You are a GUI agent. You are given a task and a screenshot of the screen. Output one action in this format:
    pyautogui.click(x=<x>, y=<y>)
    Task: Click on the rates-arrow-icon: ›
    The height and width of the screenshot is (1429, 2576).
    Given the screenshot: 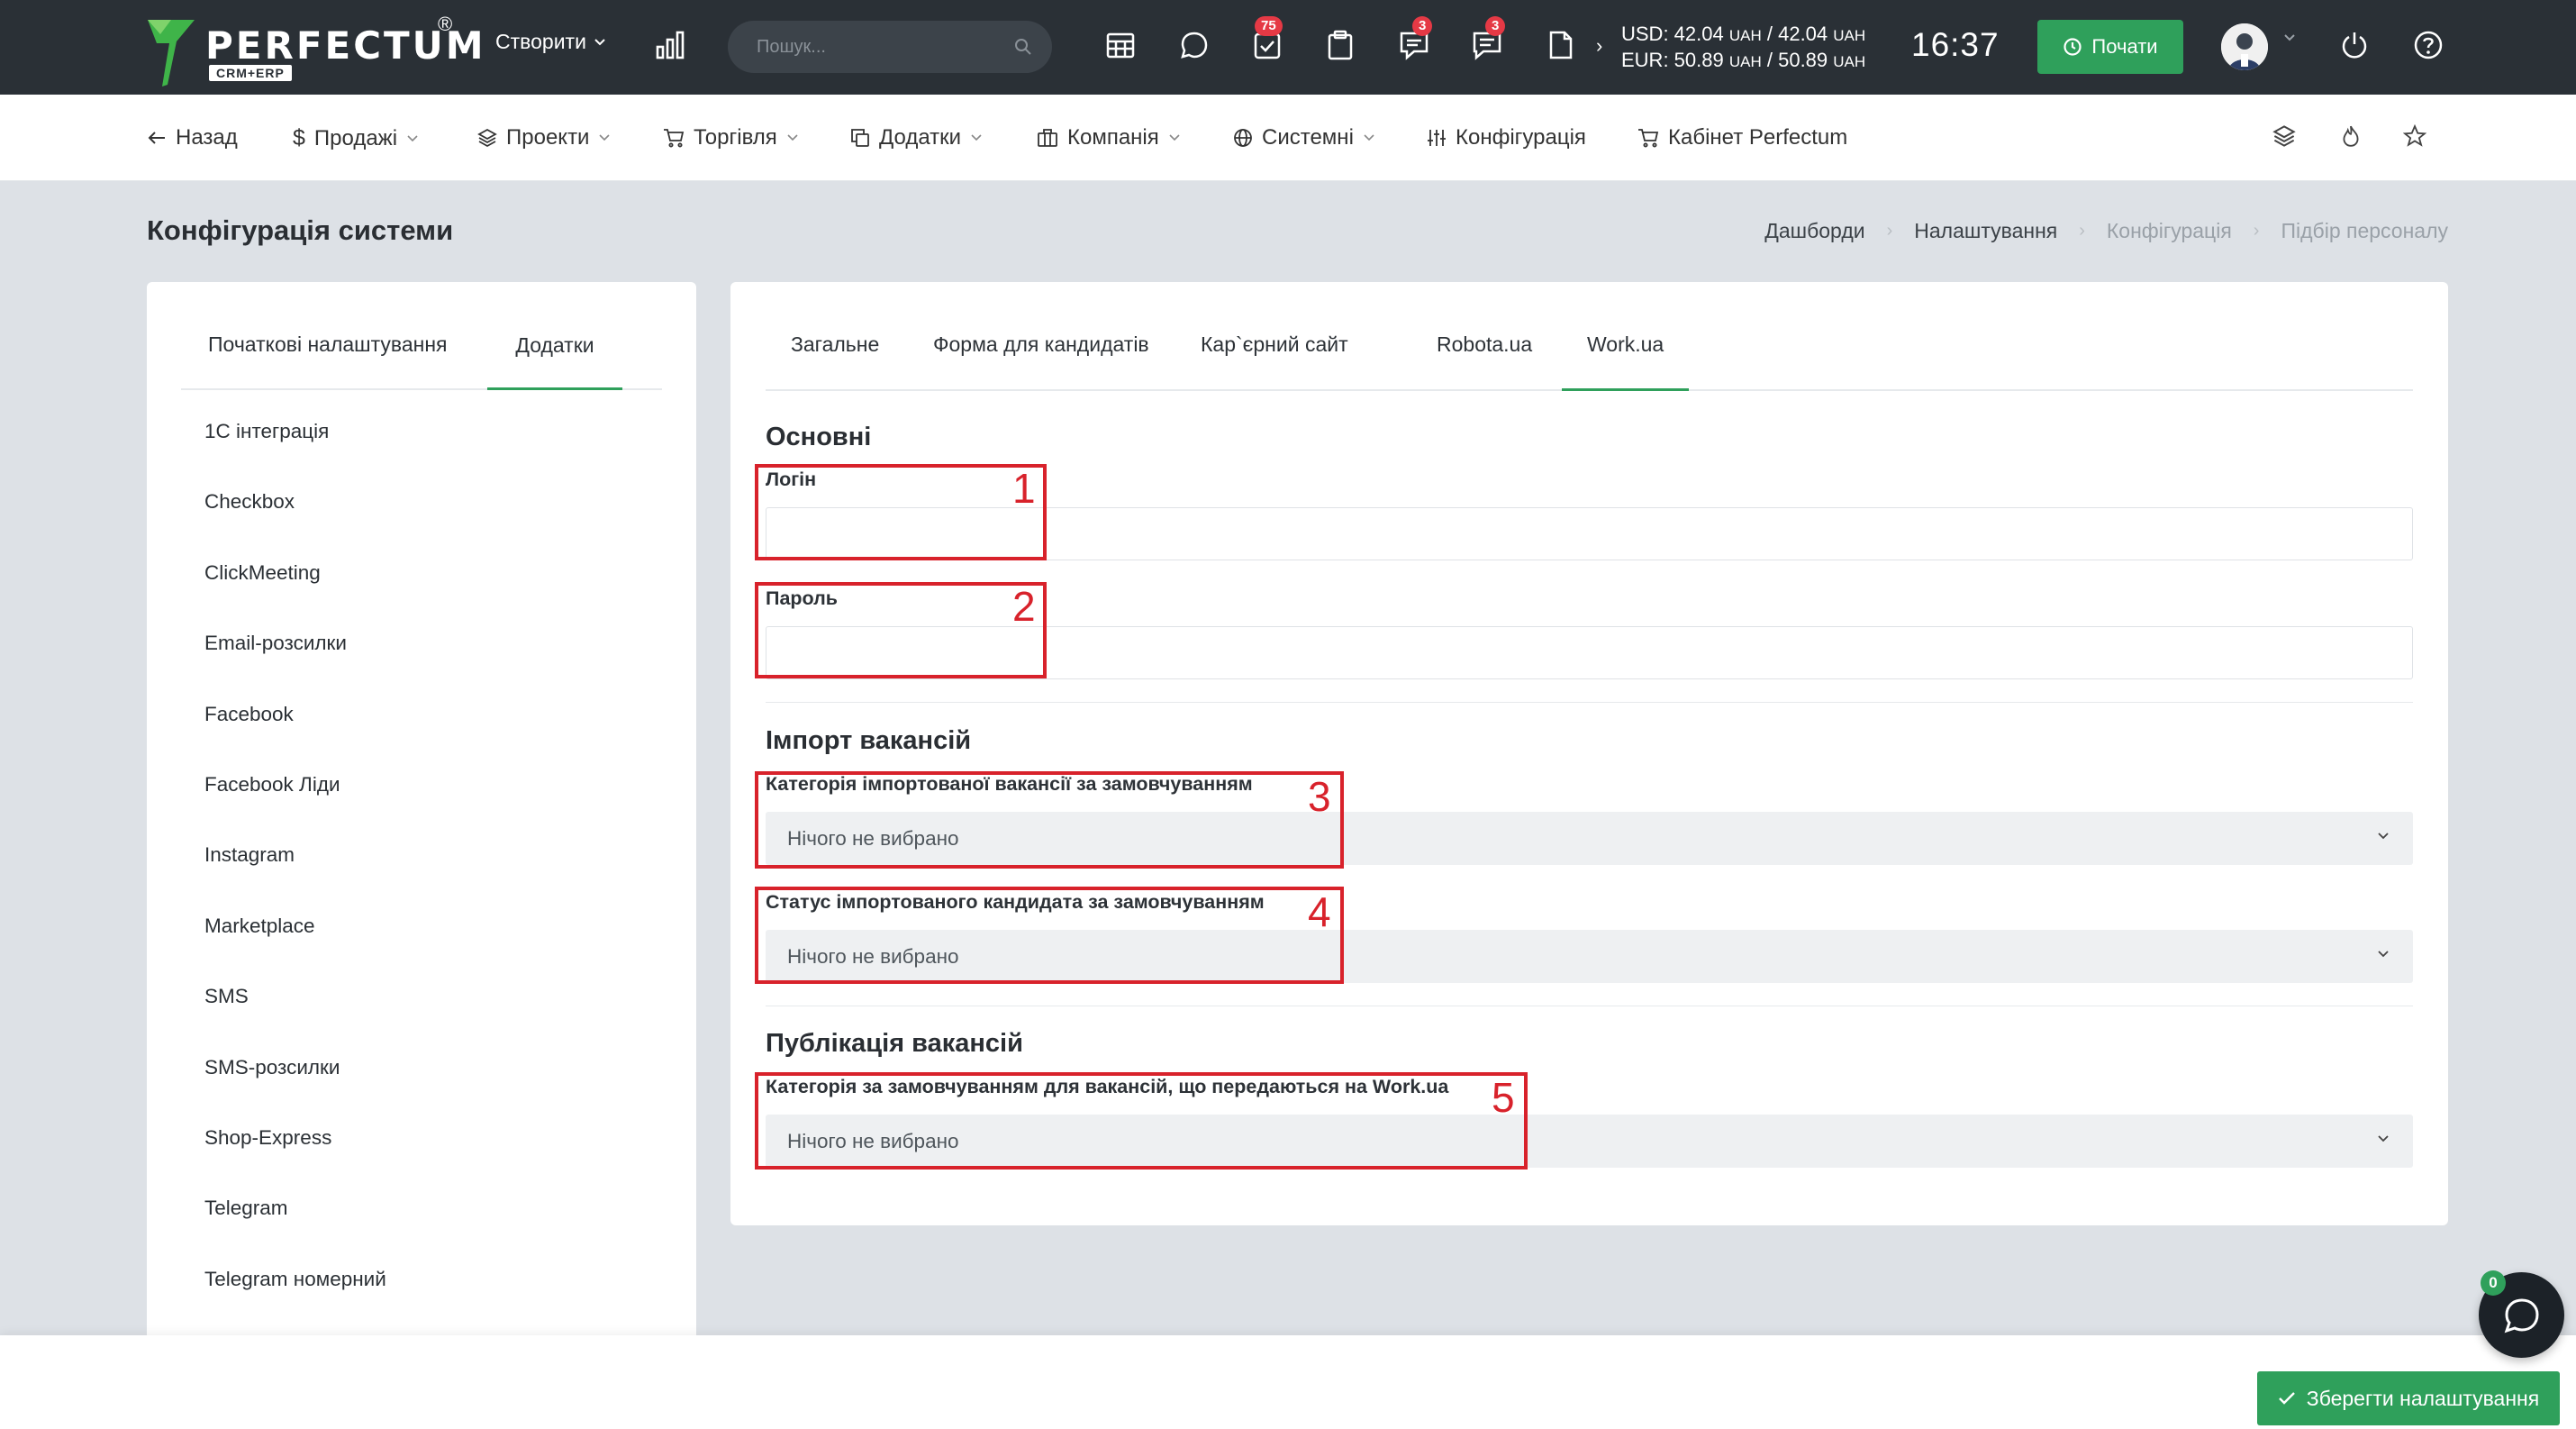 What is the action you would take?
    pyautogui.click(x=1599, y=46)
    